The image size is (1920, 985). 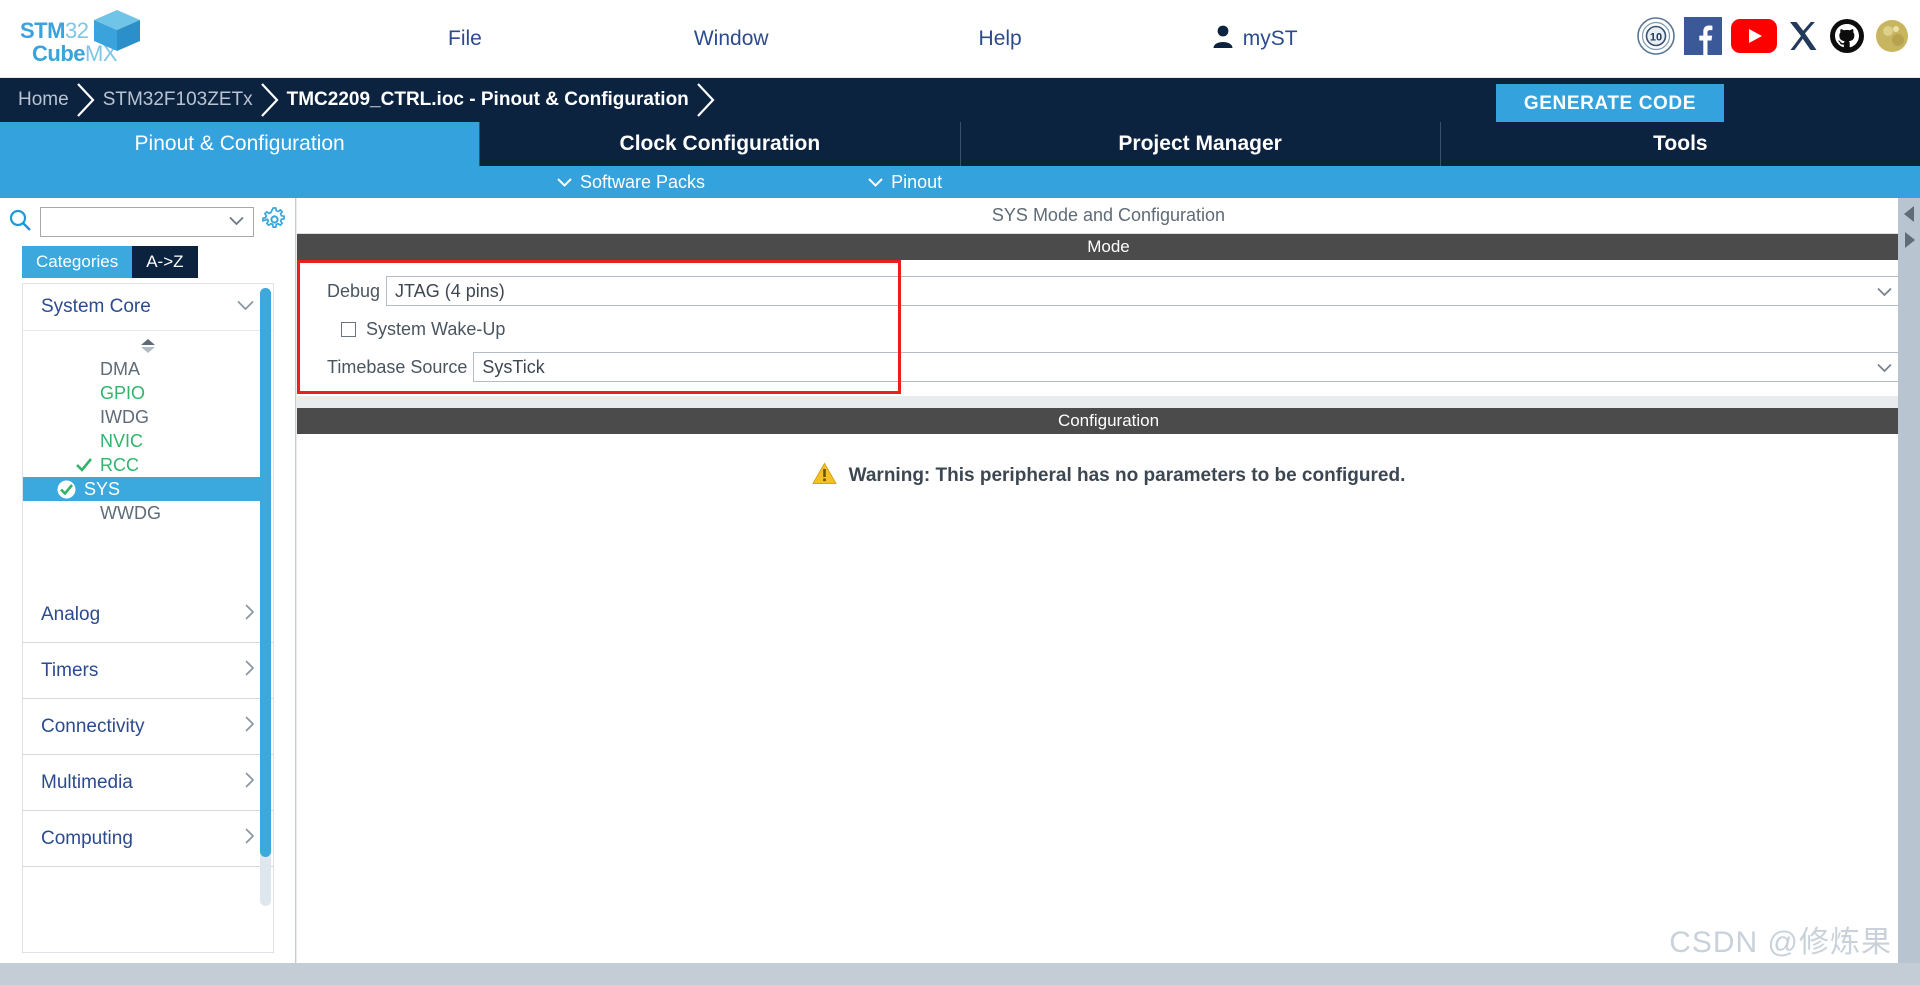 What do you see at coordinates (731, 39) in the screenshot?
I see `menu-window: Window` at bounding box center [731, 39].